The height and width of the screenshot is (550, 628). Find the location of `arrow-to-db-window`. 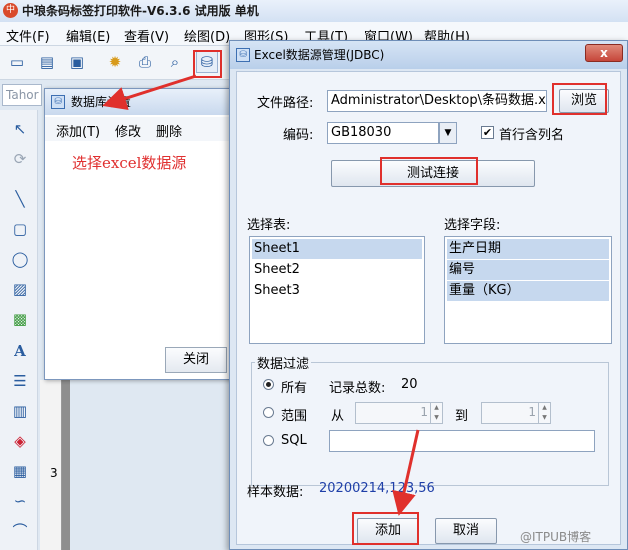

arrow-to-db-window is located at coordinates (149, 92).